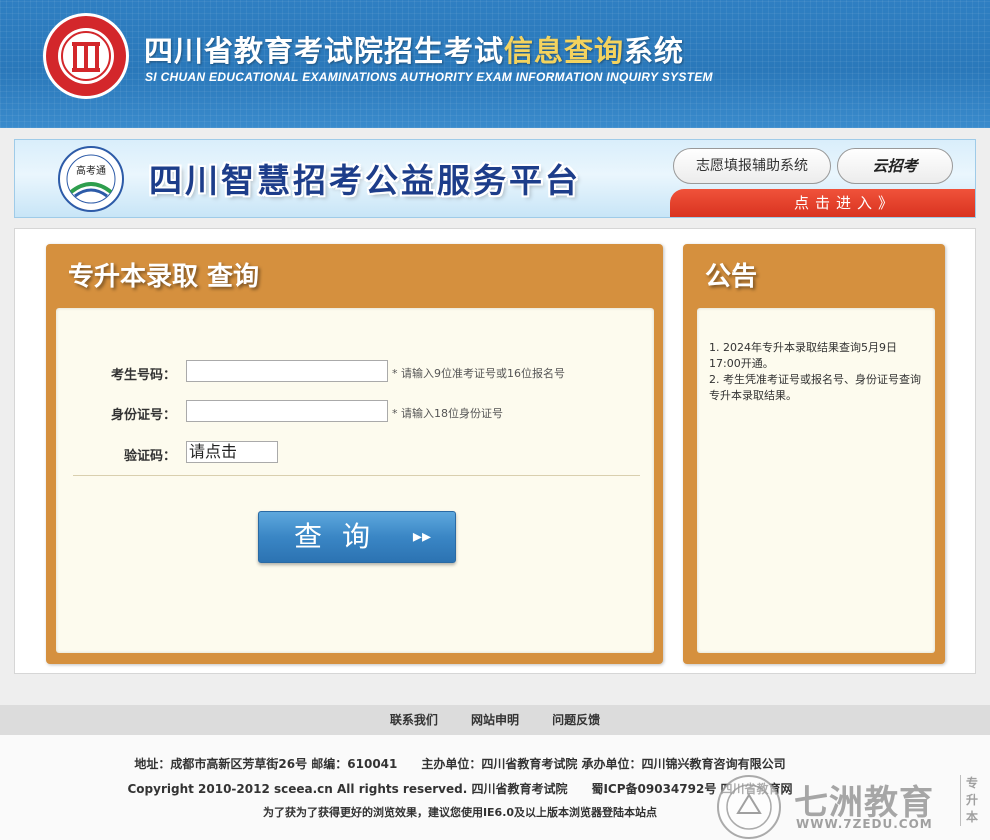 Image resolution: width=990 pixels, height=840 pixels. What do you see at coordinates (164, 277) in the screenshot?
I see `query-panel-title: 专升本录取 查询` at bounding box center [164, 277].